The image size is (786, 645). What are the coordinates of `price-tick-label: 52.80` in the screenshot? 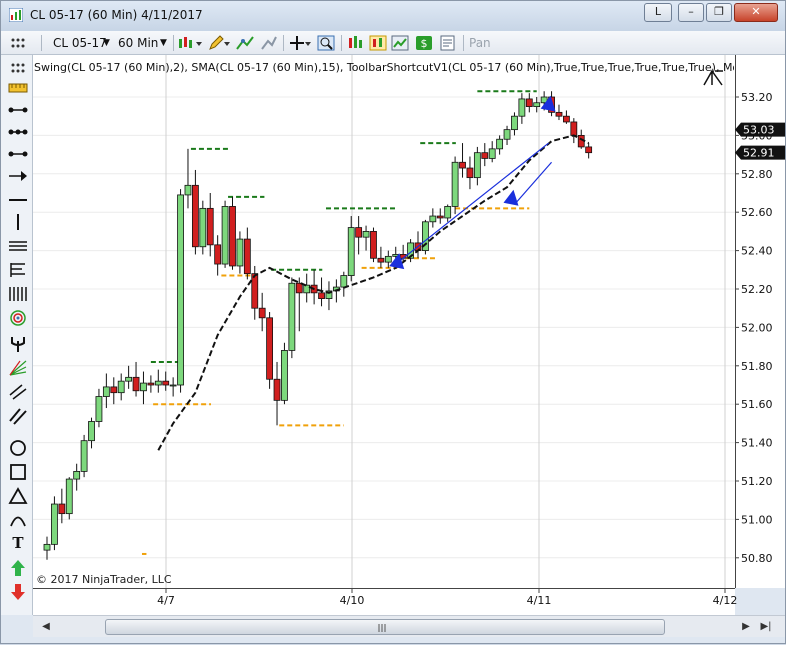 It's located at (757, 174).